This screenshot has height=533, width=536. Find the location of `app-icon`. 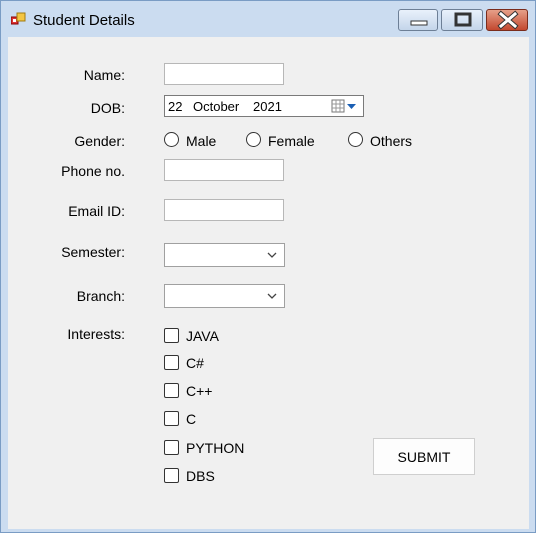

app-icon is located at coordinates (18, 18).